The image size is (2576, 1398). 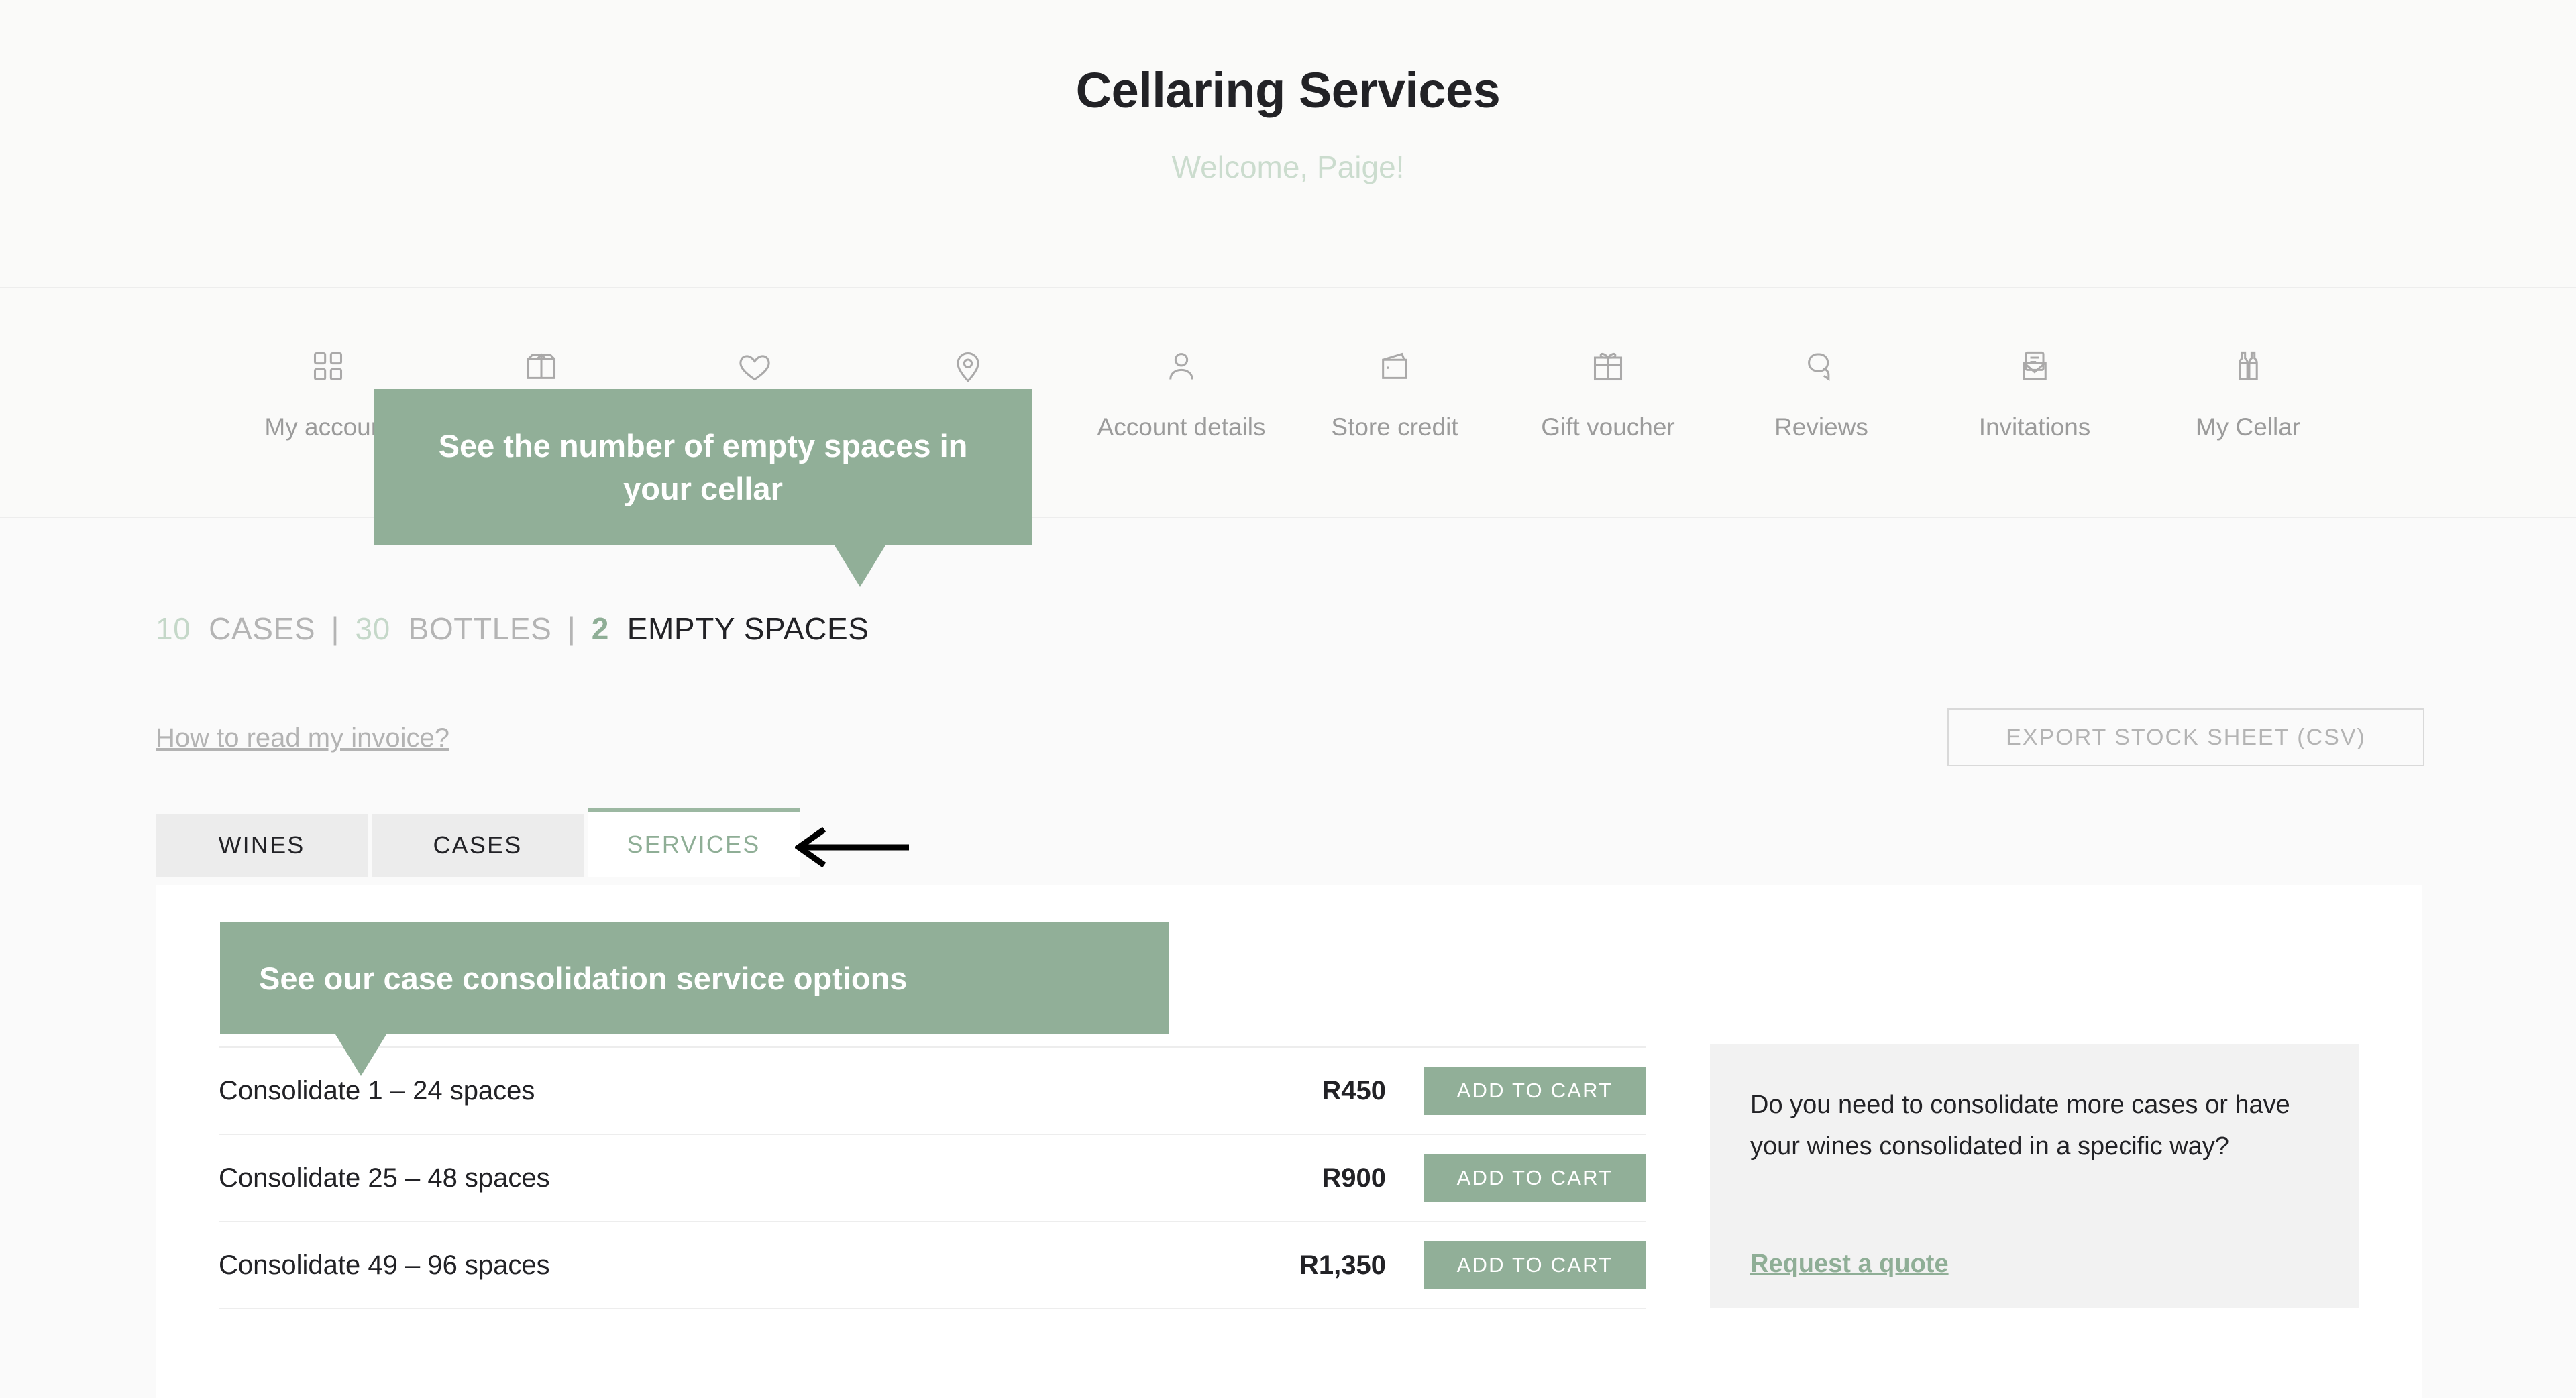 I want to click on nav-item-store-credit: Store credit, so click(x=1394, y=364).